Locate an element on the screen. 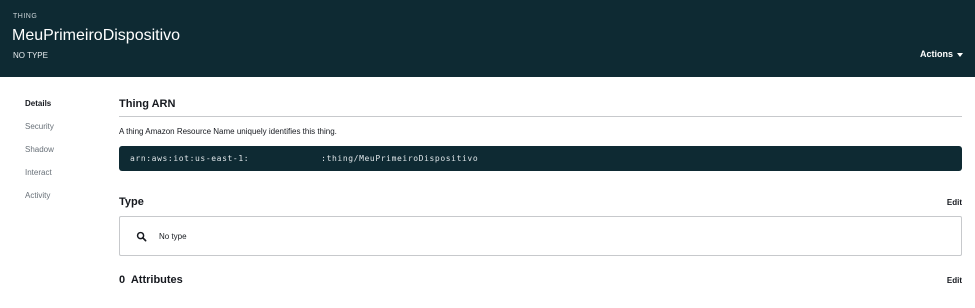  type-edit-button: Edit is located at coordinates (954, 202).